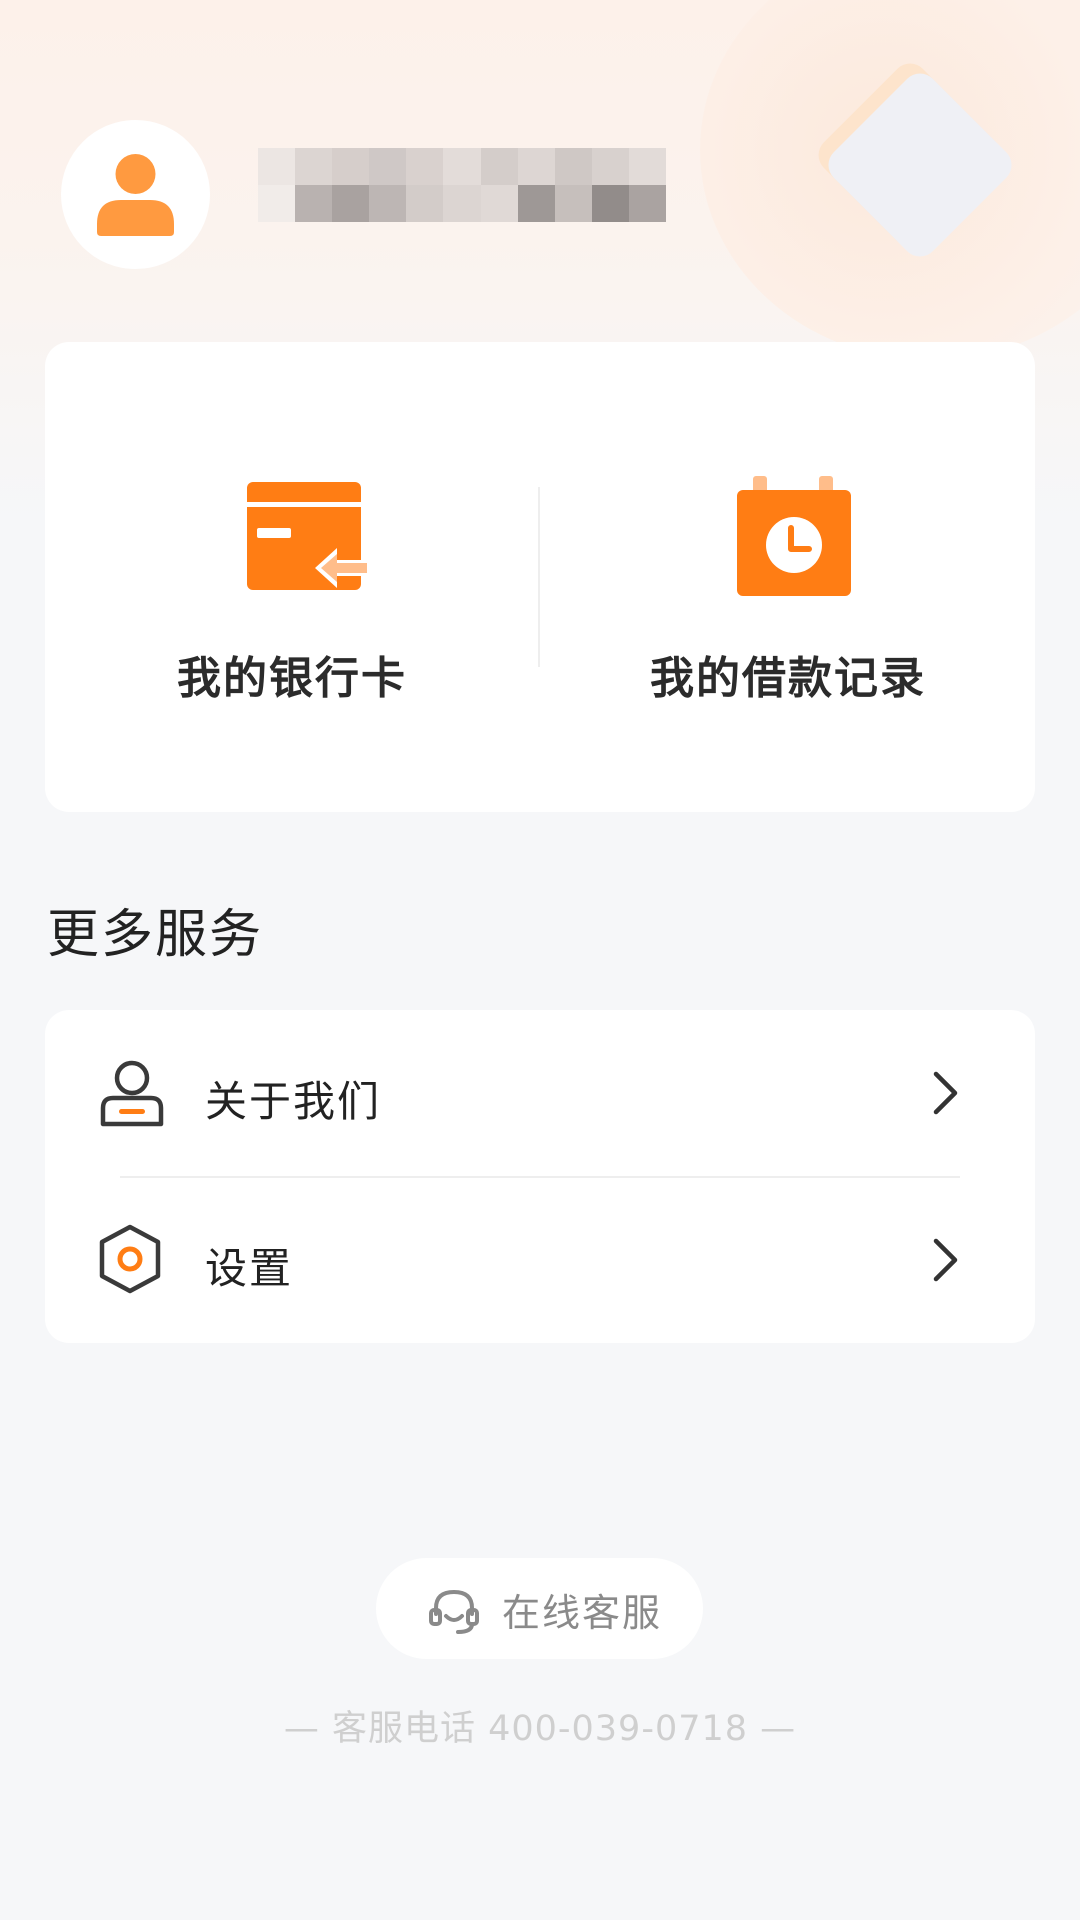 The image size is (1080, 1920). I want to click on bank-card-icon, so click(307, 536).